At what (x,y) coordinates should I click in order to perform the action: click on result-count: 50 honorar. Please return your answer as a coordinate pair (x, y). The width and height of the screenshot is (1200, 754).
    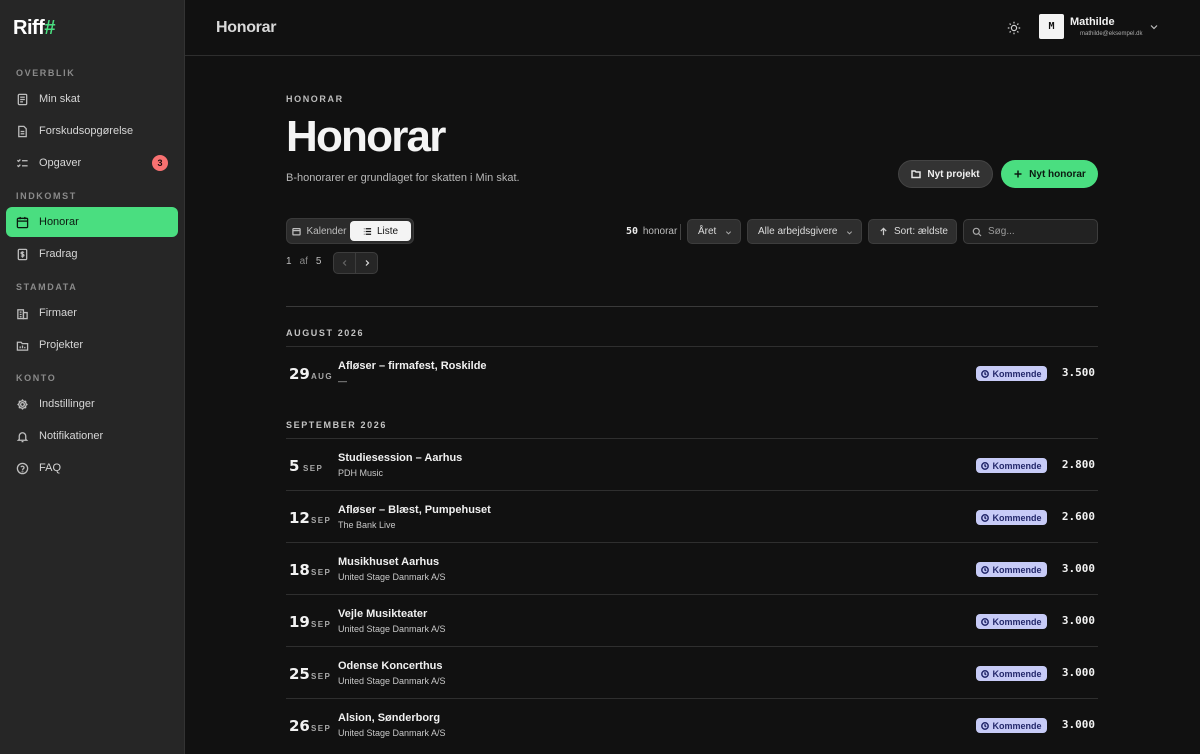
    Looking at the image, I should click on (651, 231).